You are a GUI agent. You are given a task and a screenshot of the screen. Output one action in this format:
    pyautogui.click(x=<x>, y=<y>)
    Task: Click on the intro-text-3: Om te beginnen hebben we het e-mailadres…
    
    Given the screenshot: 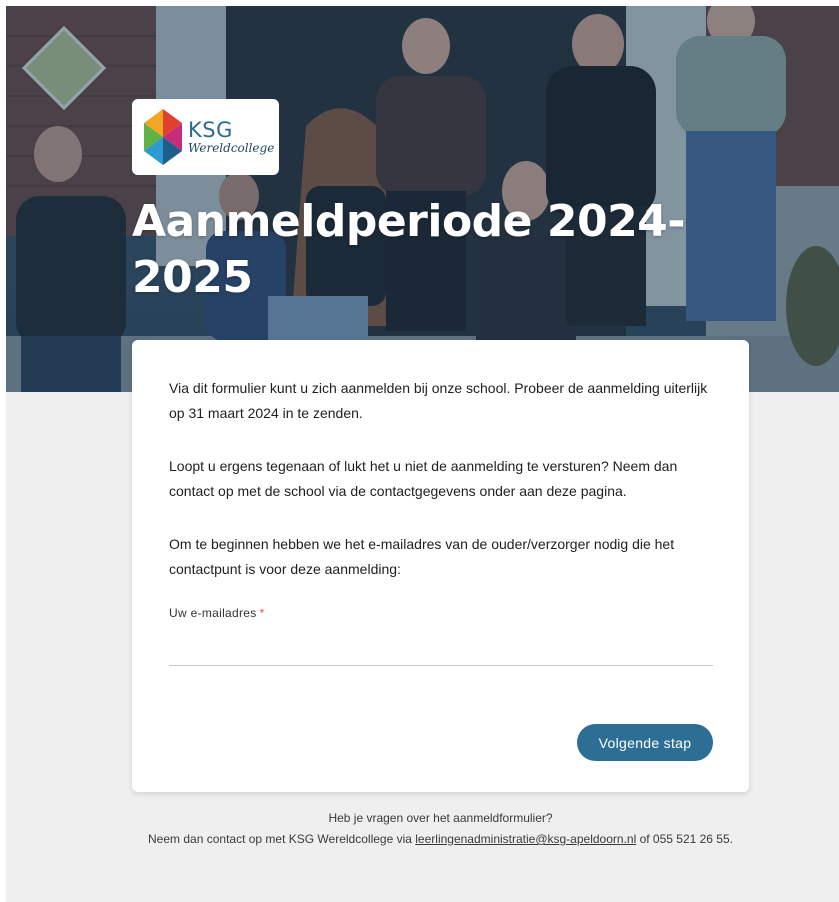 What is the action you would take?
    pyautogui.click(x=422, y=556)
    